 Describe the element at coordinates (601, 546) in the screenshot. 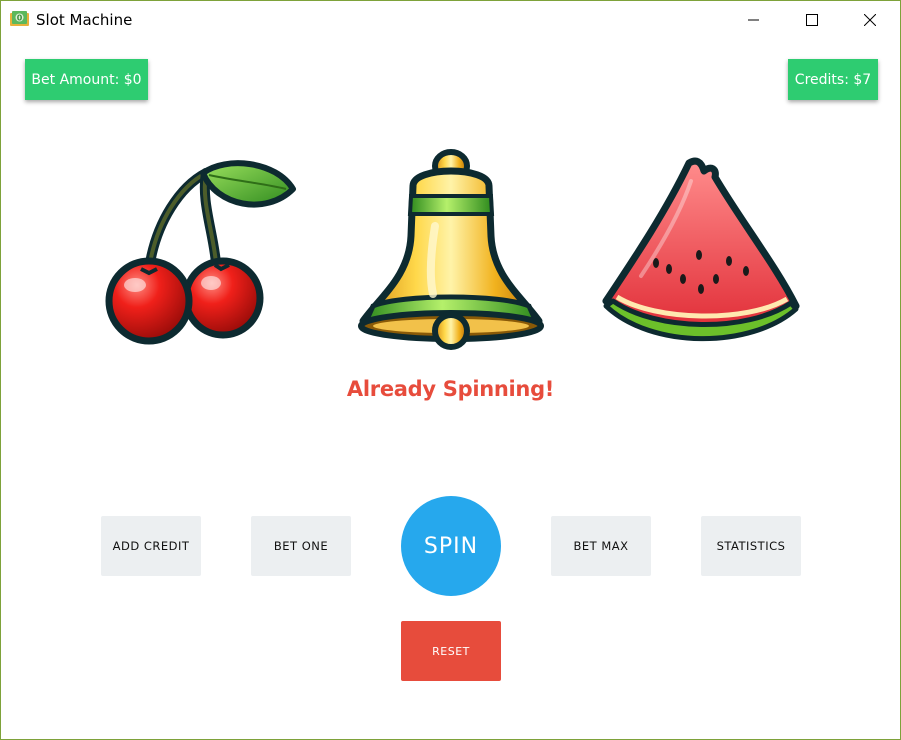

I see `bet-max-button: BET MAX` at that location.